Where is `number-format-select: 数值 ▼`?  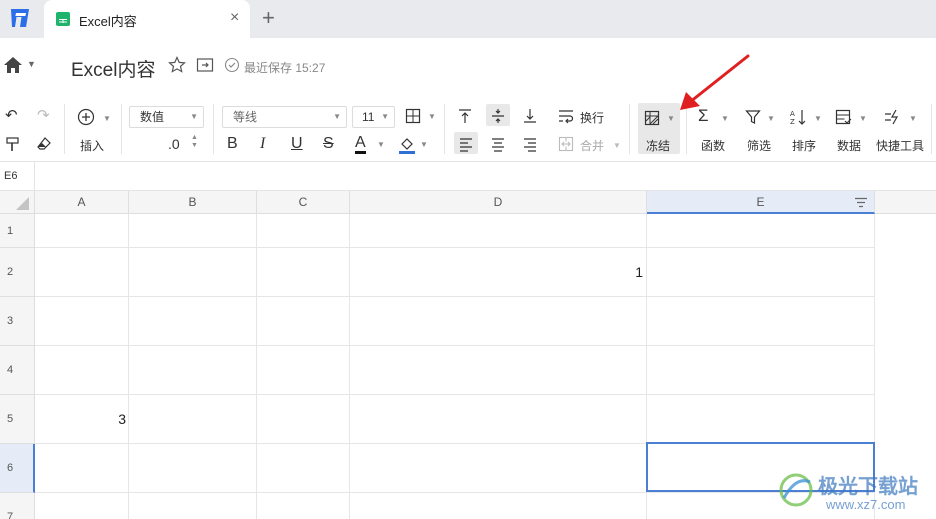 number-format-select: 数值 ▼ is located at coordinates (166, 117).